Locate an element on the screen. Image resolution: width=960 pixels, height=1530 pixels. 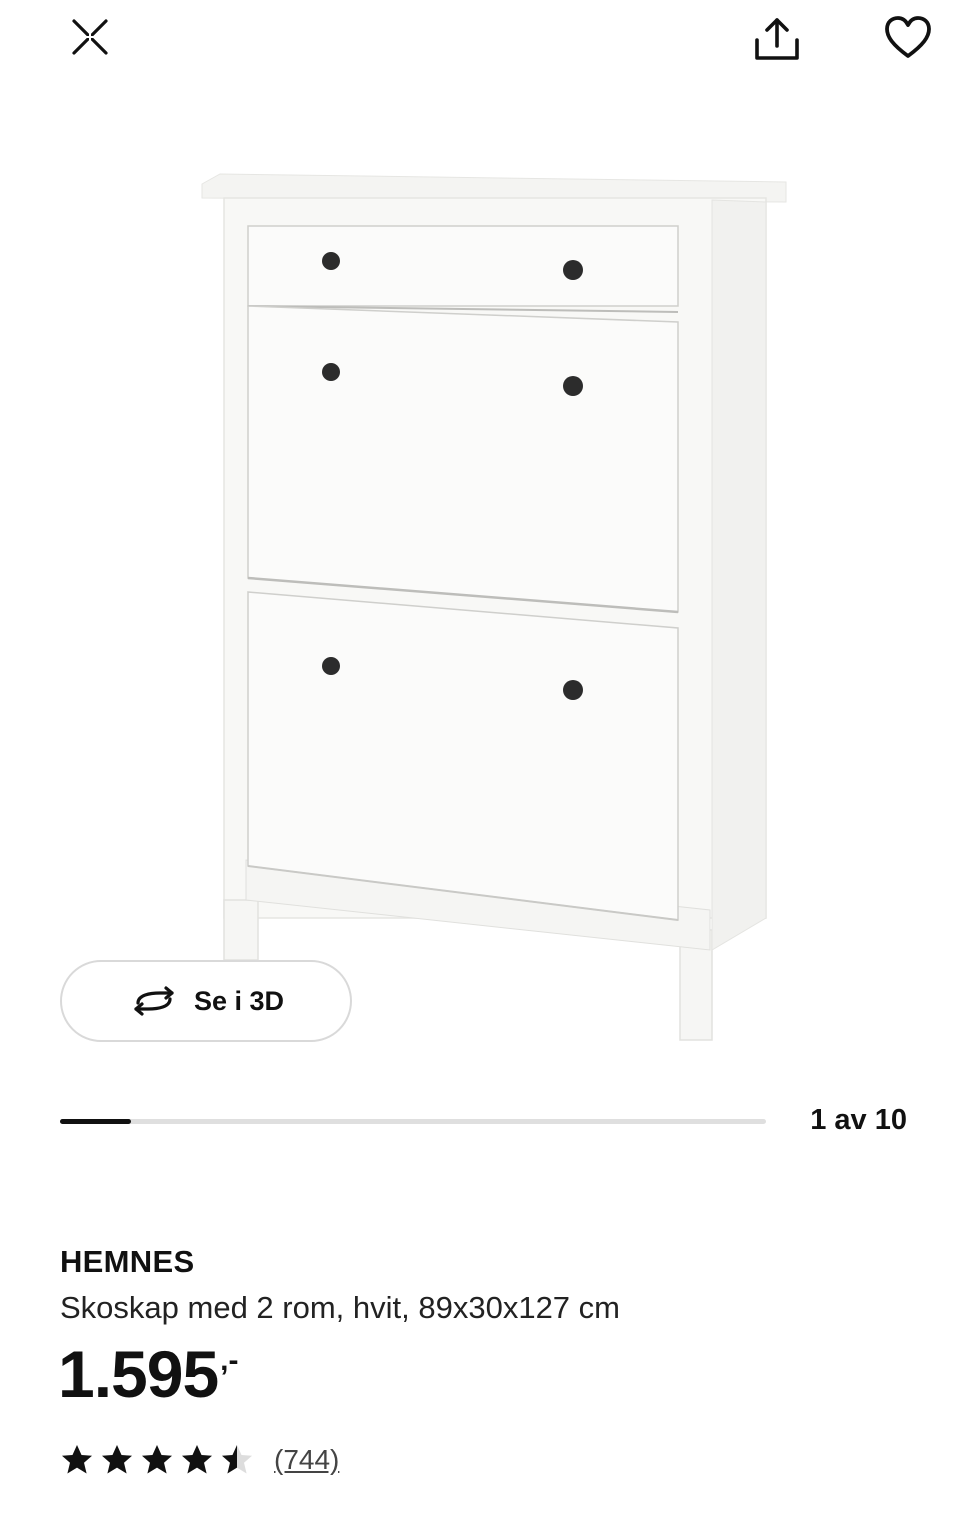
close-x-icon is located at coordinates (90, 37).